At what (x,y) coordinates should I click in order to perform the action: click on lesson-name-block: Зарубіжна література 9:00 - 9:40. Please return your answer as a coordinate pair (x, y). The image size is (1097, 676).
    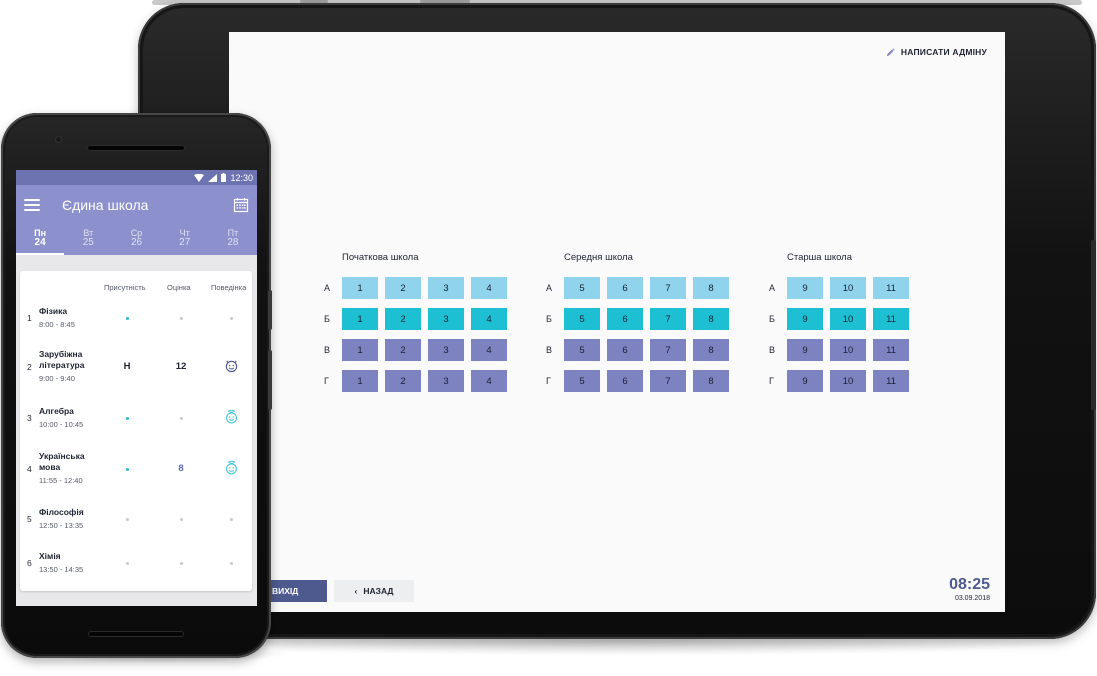
    Looking at the image, I should click on (71, 366).